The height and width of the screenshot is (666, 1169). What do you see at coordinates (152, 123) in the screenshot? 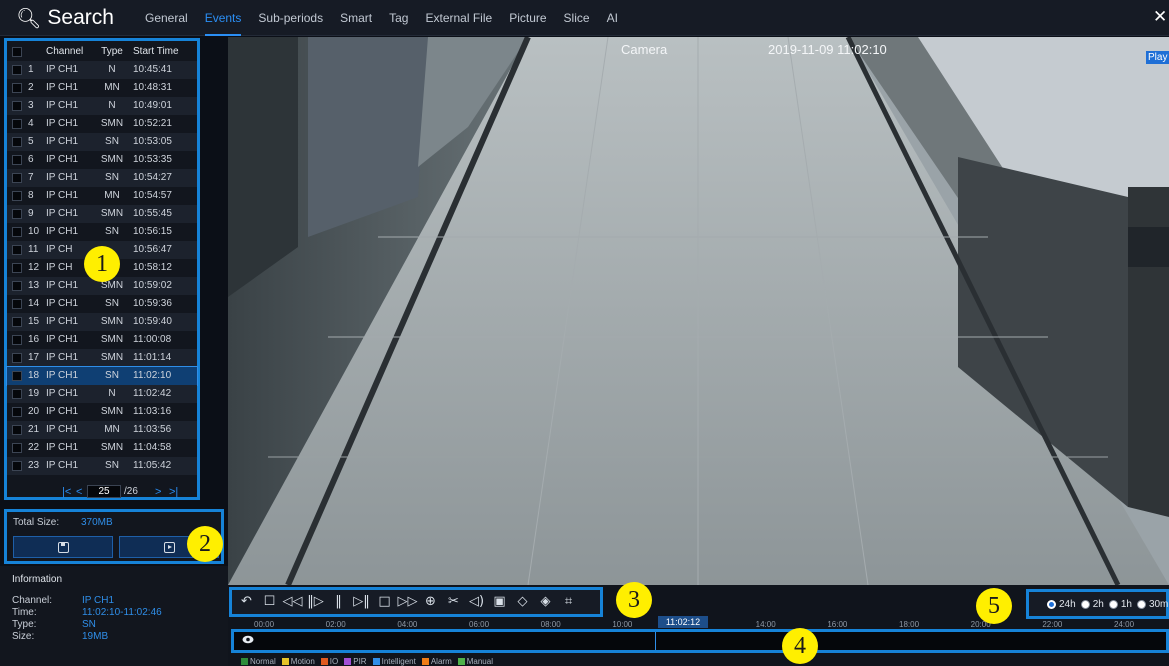
I see `row-start-time: 10:52:21` at bounding box center [152, 123].